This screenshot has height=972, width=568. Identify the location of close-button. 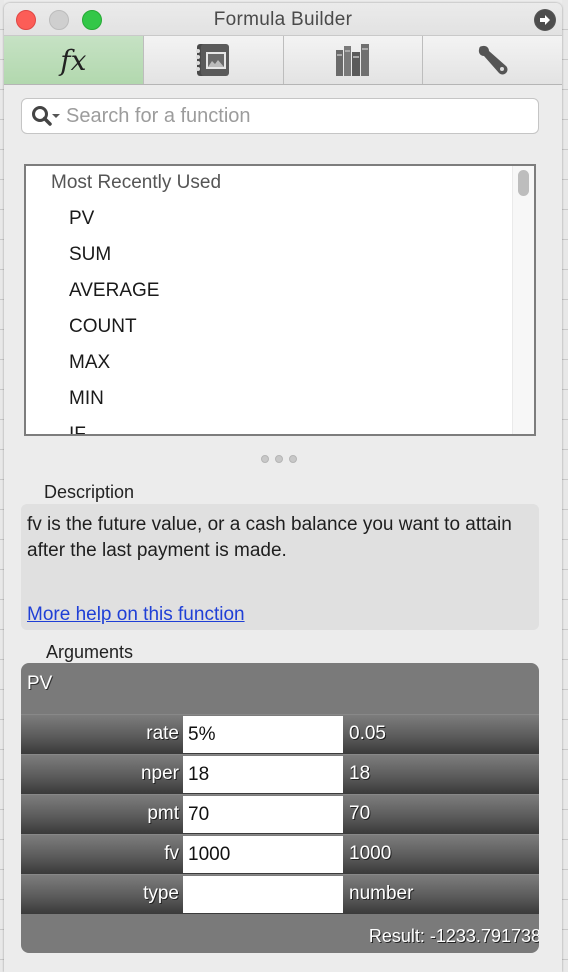
(26, 20).